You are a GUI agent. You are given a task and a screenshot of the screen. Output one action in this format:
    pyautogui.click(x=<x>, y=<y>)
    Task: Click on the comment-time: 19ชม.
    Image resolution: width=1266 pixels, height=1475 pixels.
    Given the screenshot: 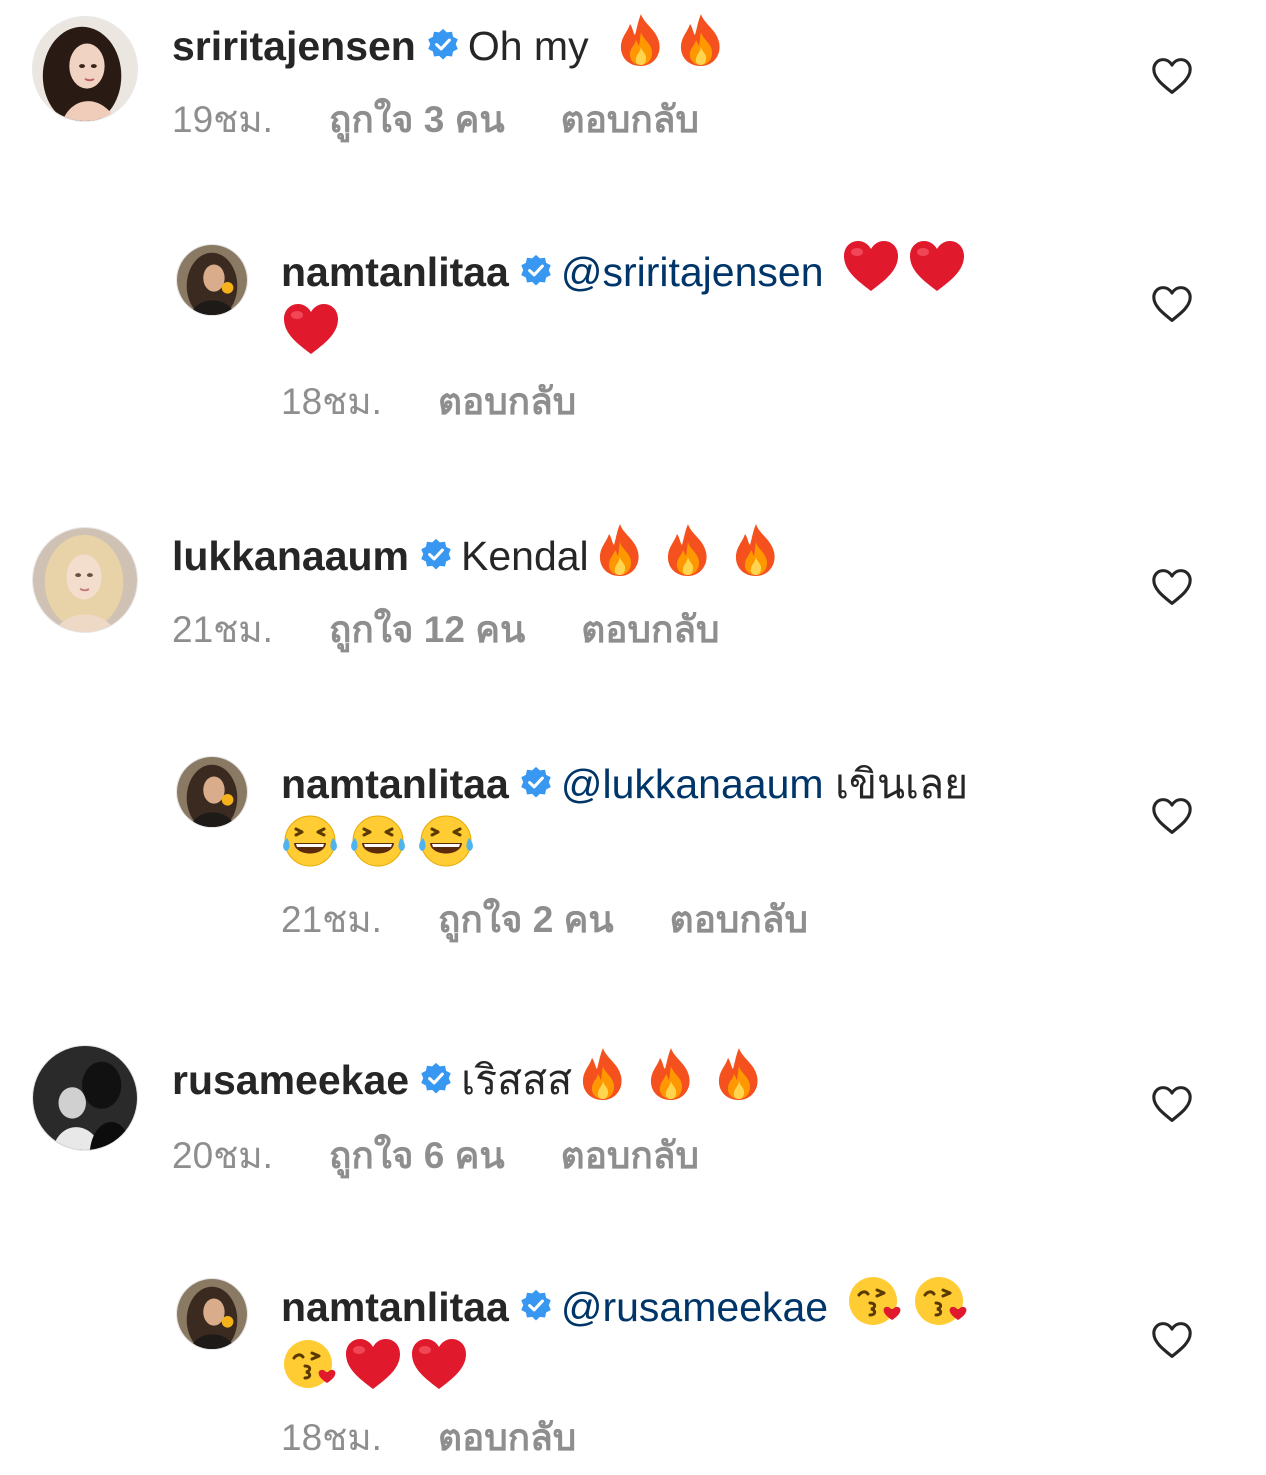 What is the action you would take?
    pyautogui.click(x=222, y=119)
    